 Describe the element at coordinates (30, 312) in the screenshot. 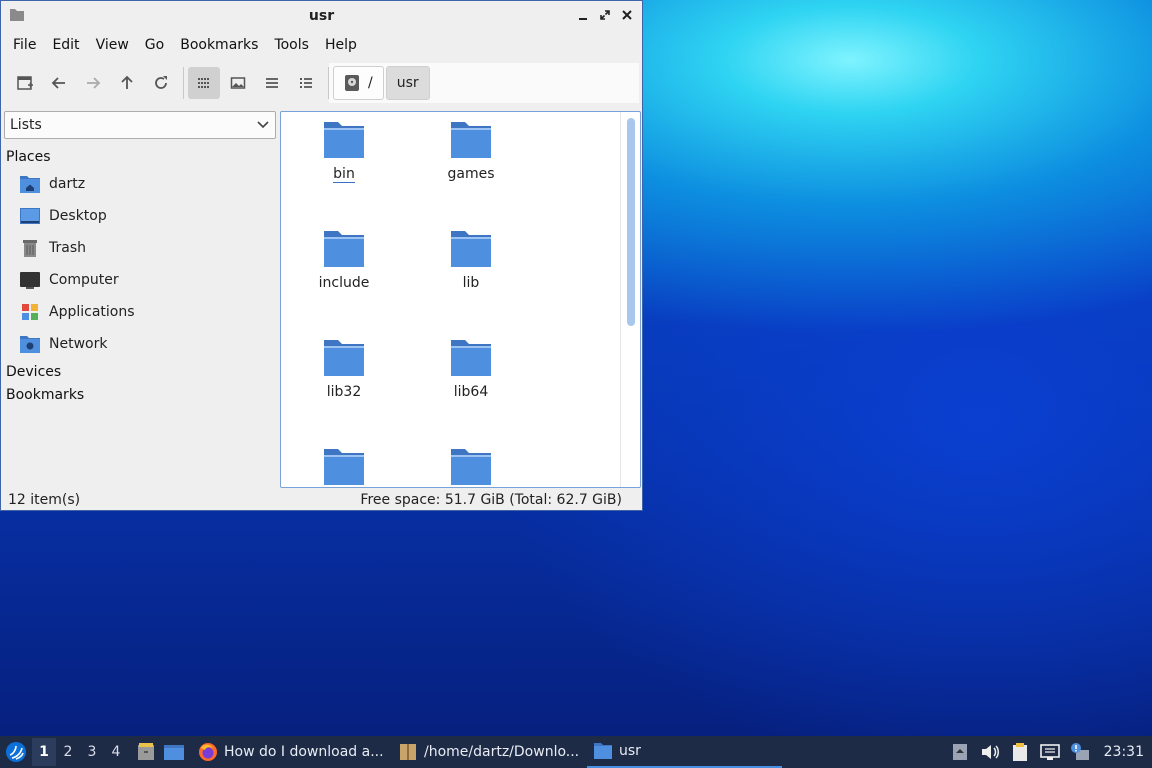

I see `applications-icon` at that location.